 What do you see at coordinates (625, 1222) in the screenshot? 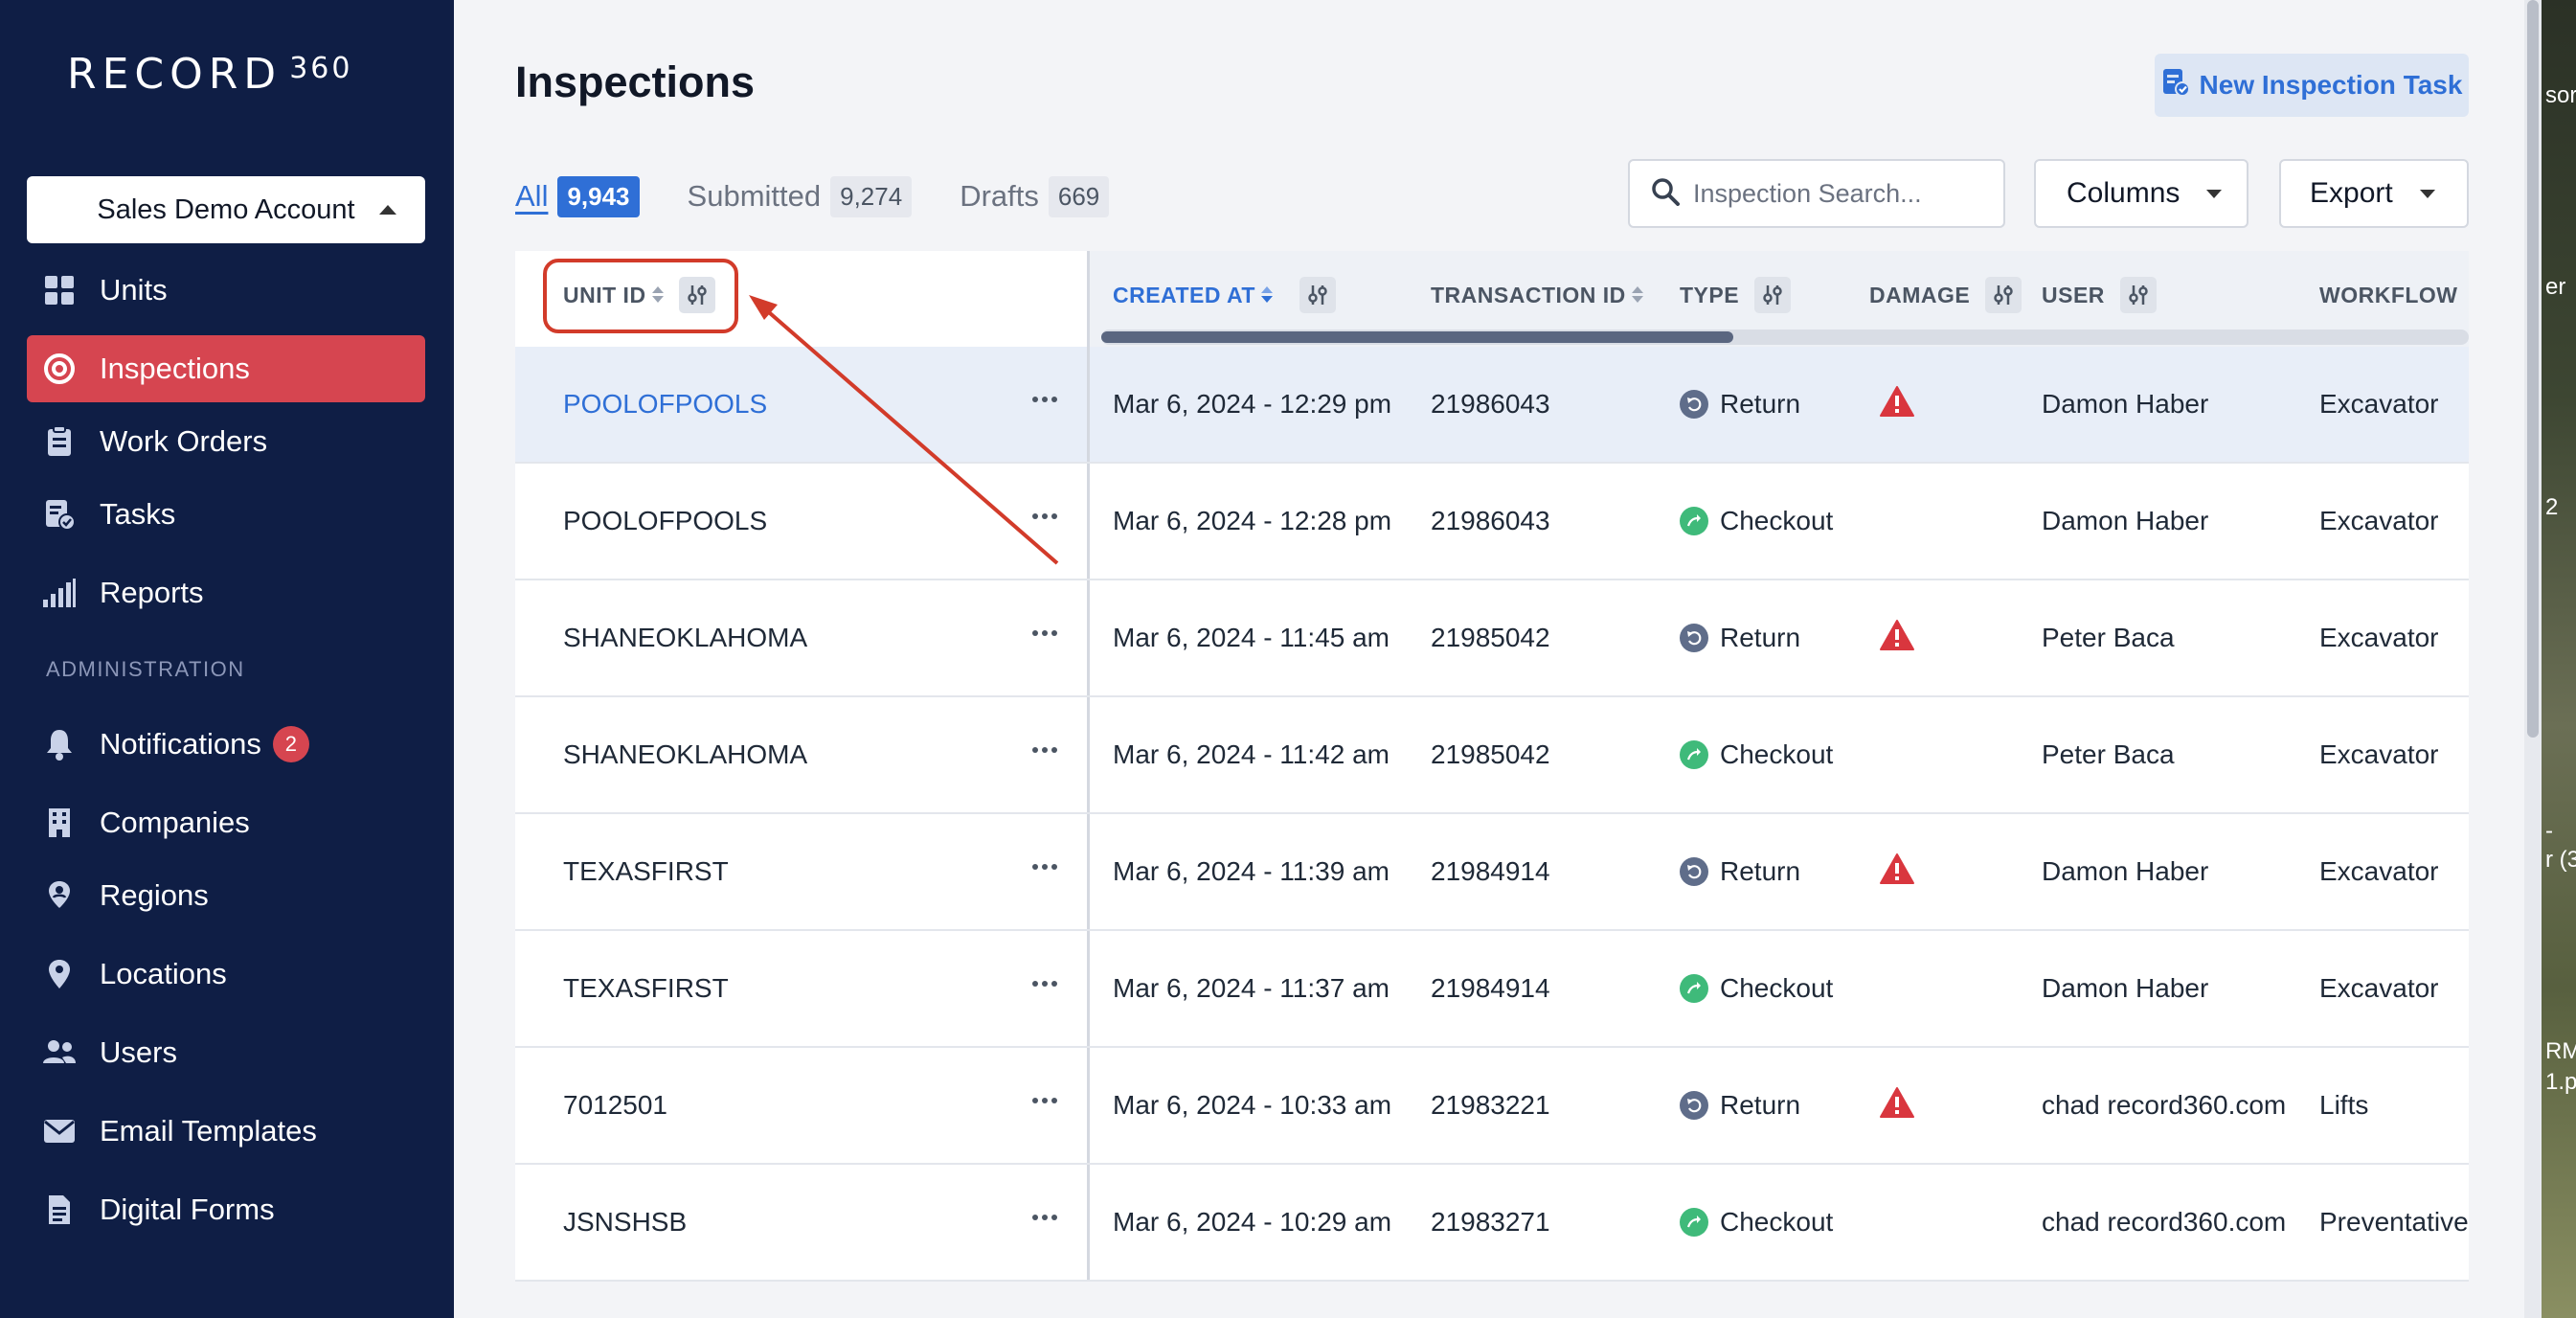
I see `unit-id-link: JSNSHSB` at bounding box center [625, 1222].